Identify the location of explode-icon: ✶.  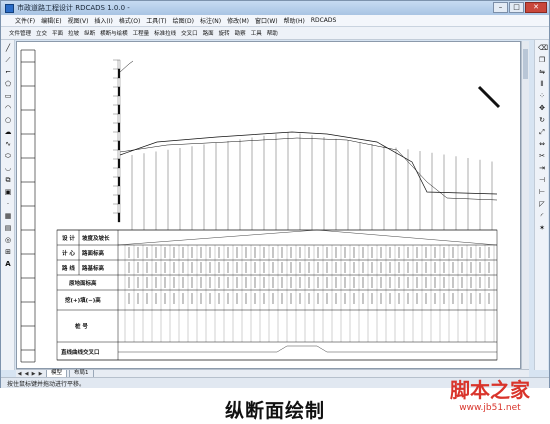
(542, 228).